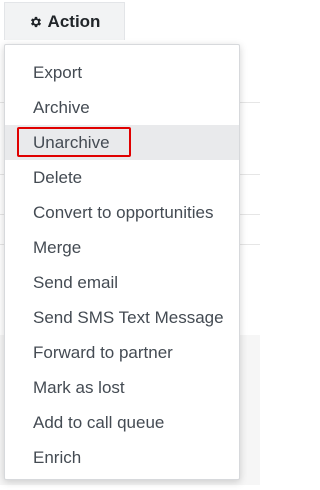 This screenshot has width=320, height=490. Describe the element at coordinates (57, 247) in the screenshot. I see `menu-item-label: Merge` at that location.